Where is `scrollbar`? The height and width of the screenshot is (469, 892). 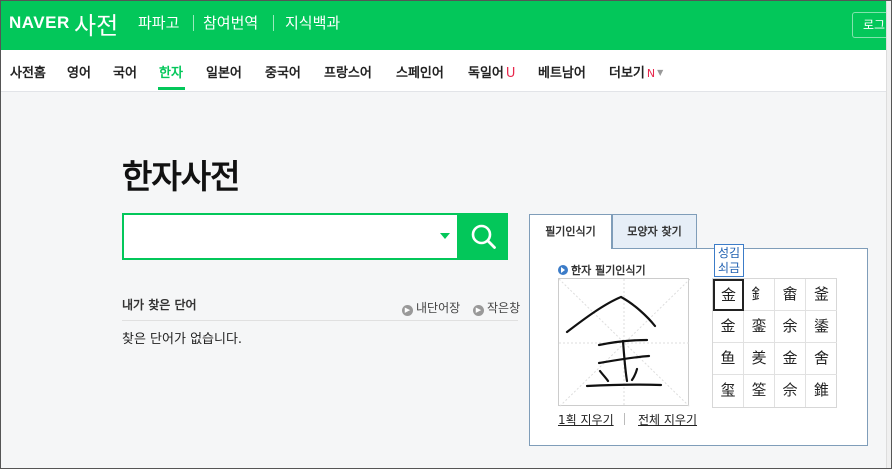 scrollbar is located at coordinates (889, 234).